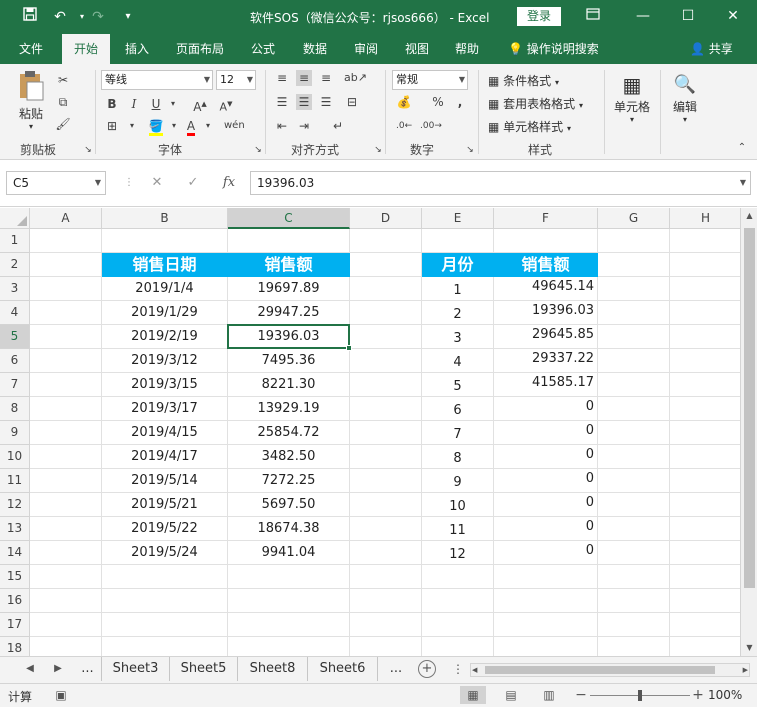 The width and height of the screenshot is (757, 707). Describe the element at coordinates (66, 505) in the screenshot. I see `cell-a12` at that location.